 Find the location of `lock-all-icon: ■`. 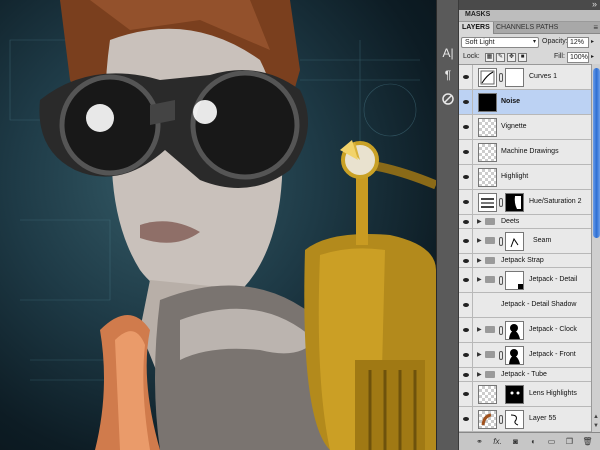

lock-all-icon: ■ is located at coordinates (522, 57).